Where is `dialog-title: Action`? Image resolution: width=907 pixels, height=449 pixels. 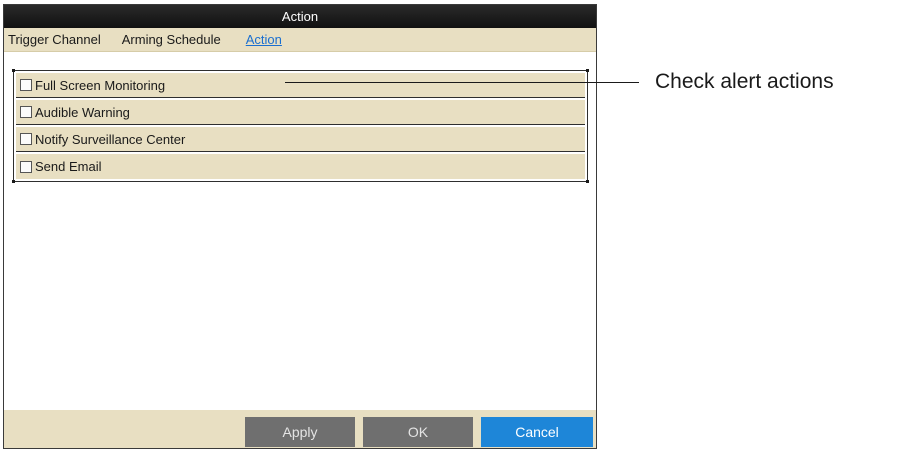
dialog-title: Action is located at coordinates (300, 16).